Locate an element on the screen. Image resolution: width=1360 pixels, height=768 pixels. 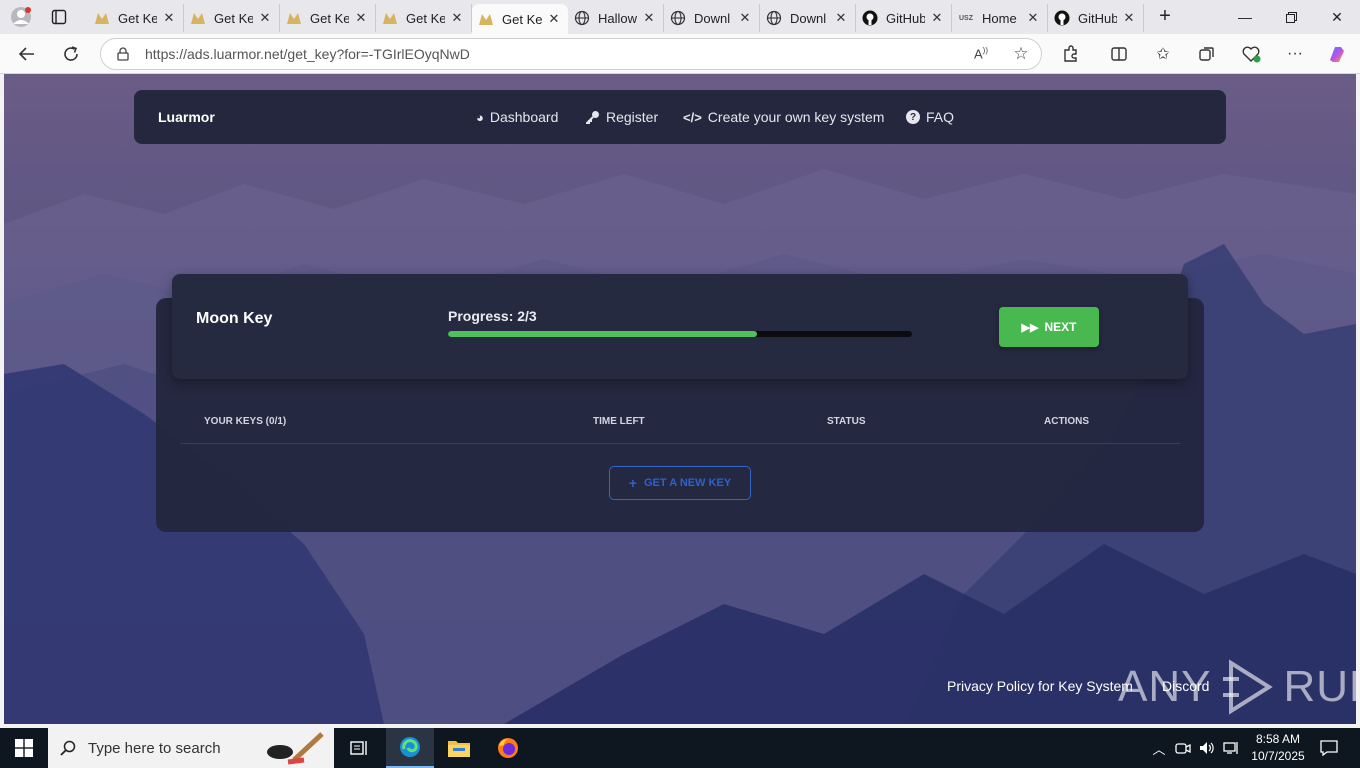
watermark-right-text: RUN is located at coordinates (1319, 686).